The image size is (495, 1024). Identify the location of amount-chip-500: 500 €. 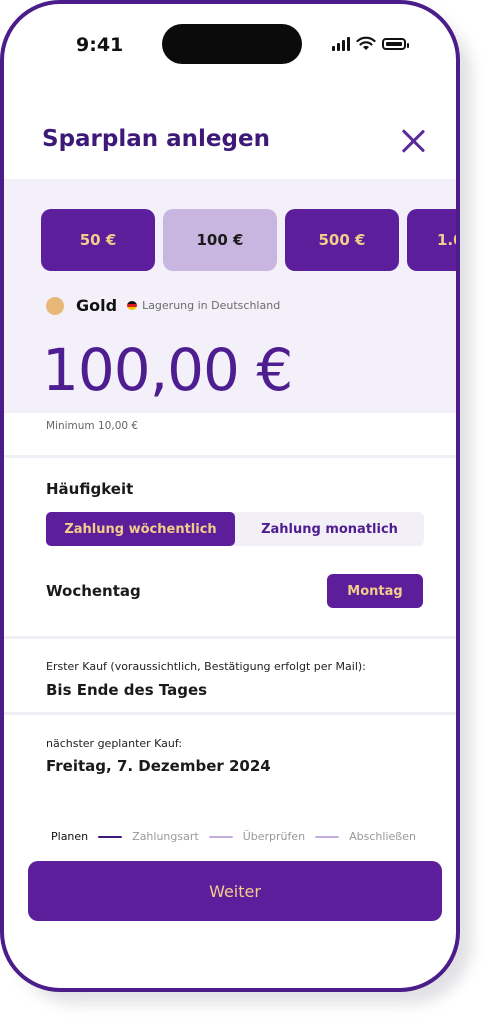
(342, 240).